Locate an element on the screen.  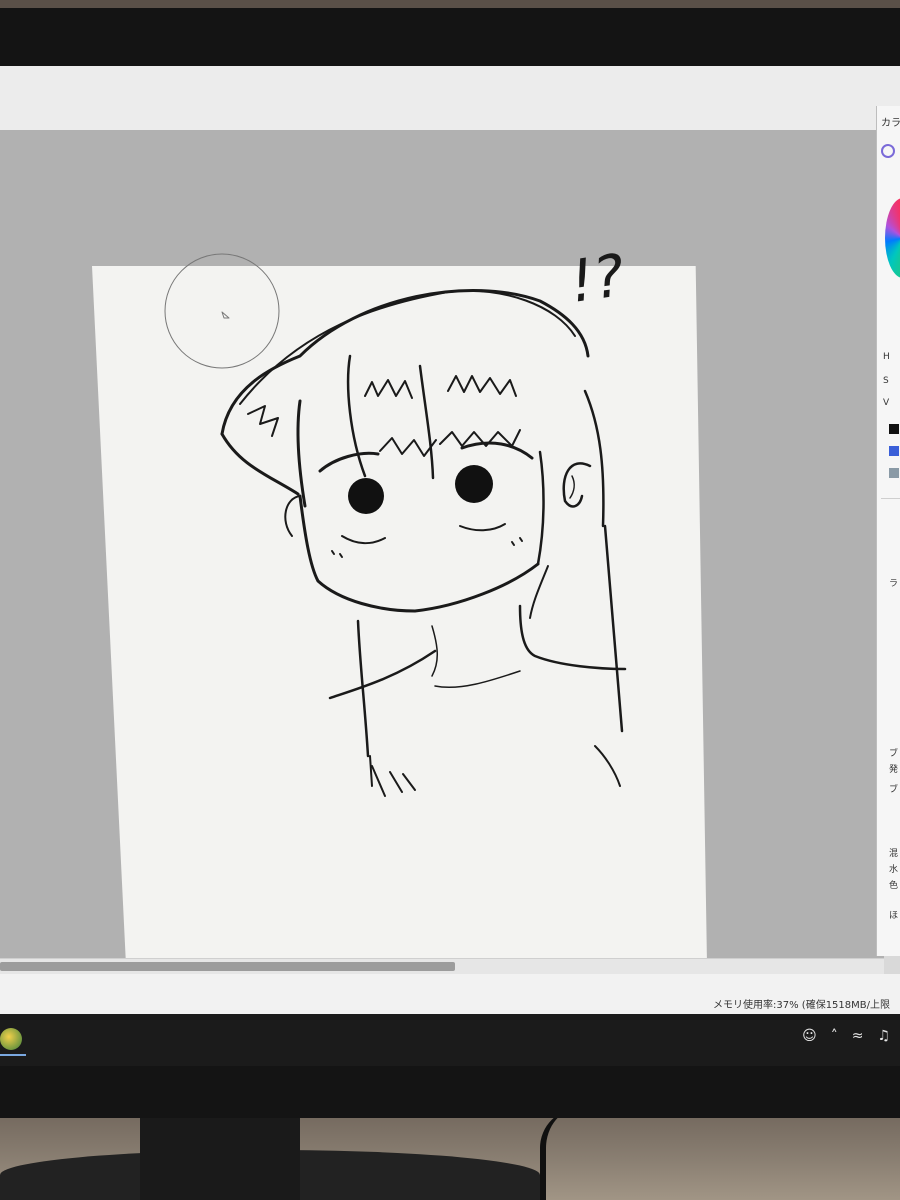
panel-label-1: ラ is located at coordinates (894, 584).